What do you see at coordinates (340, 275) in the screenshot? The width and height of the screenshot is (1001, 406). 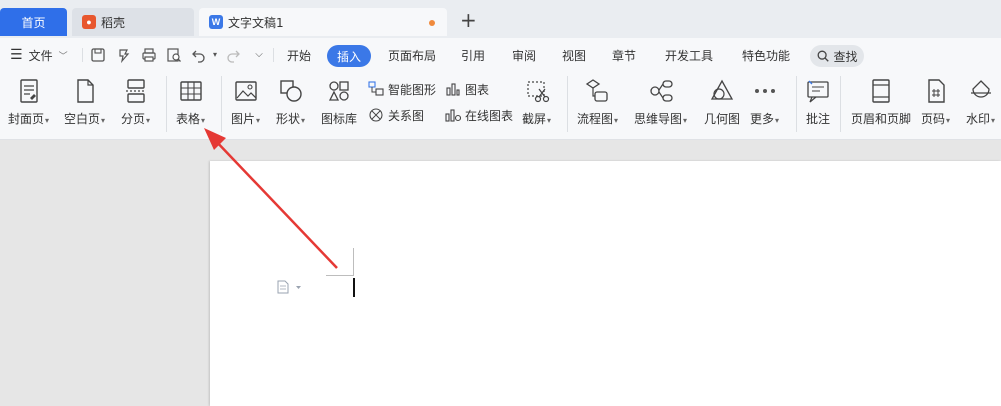 I see `margin-corner-mark` at bounding box center [340, 275].